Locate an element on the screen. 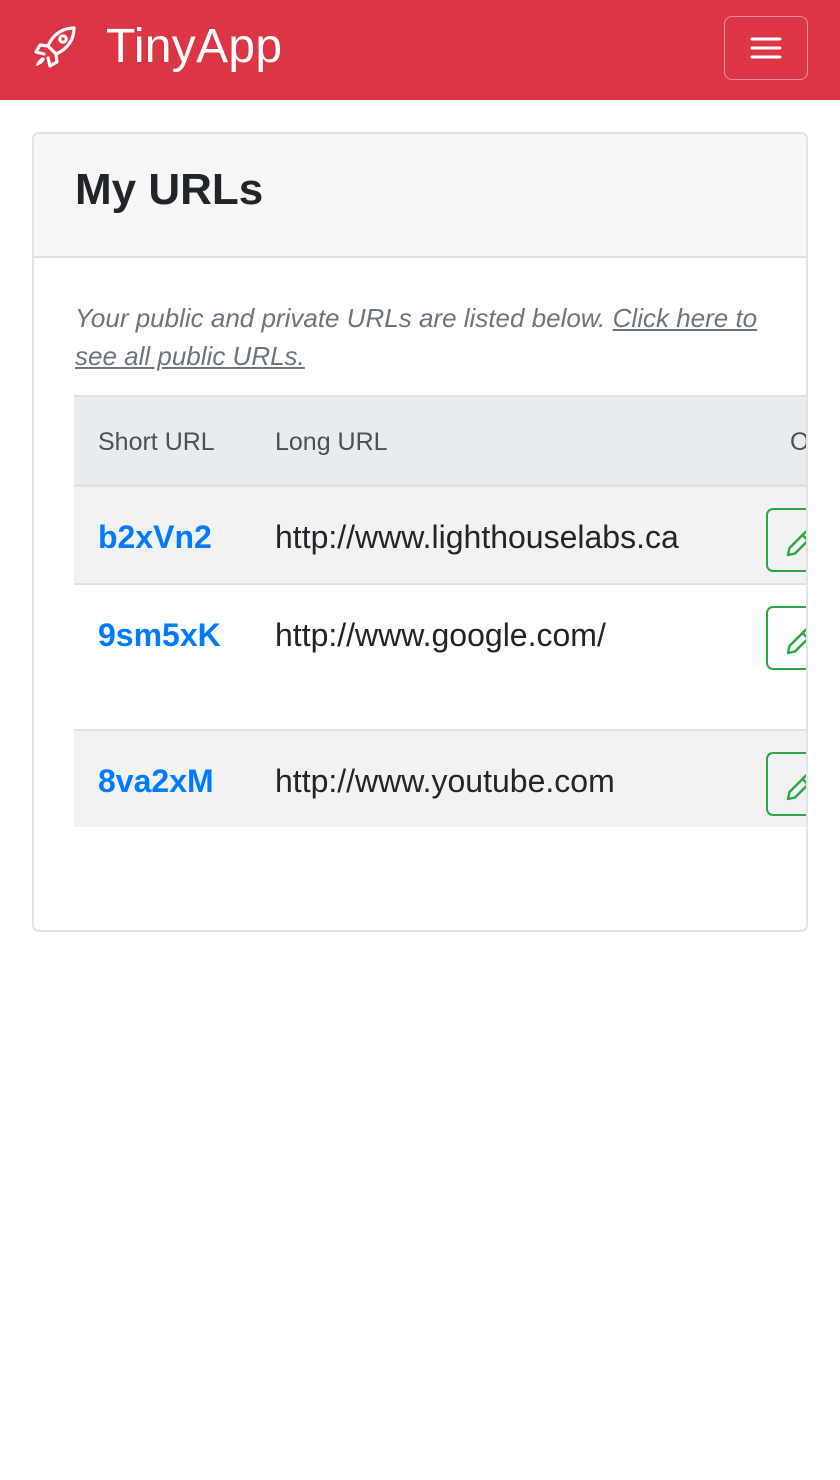 The image size is (840, 1480). navbar: TinyApp is located at coordinates (420, 50).